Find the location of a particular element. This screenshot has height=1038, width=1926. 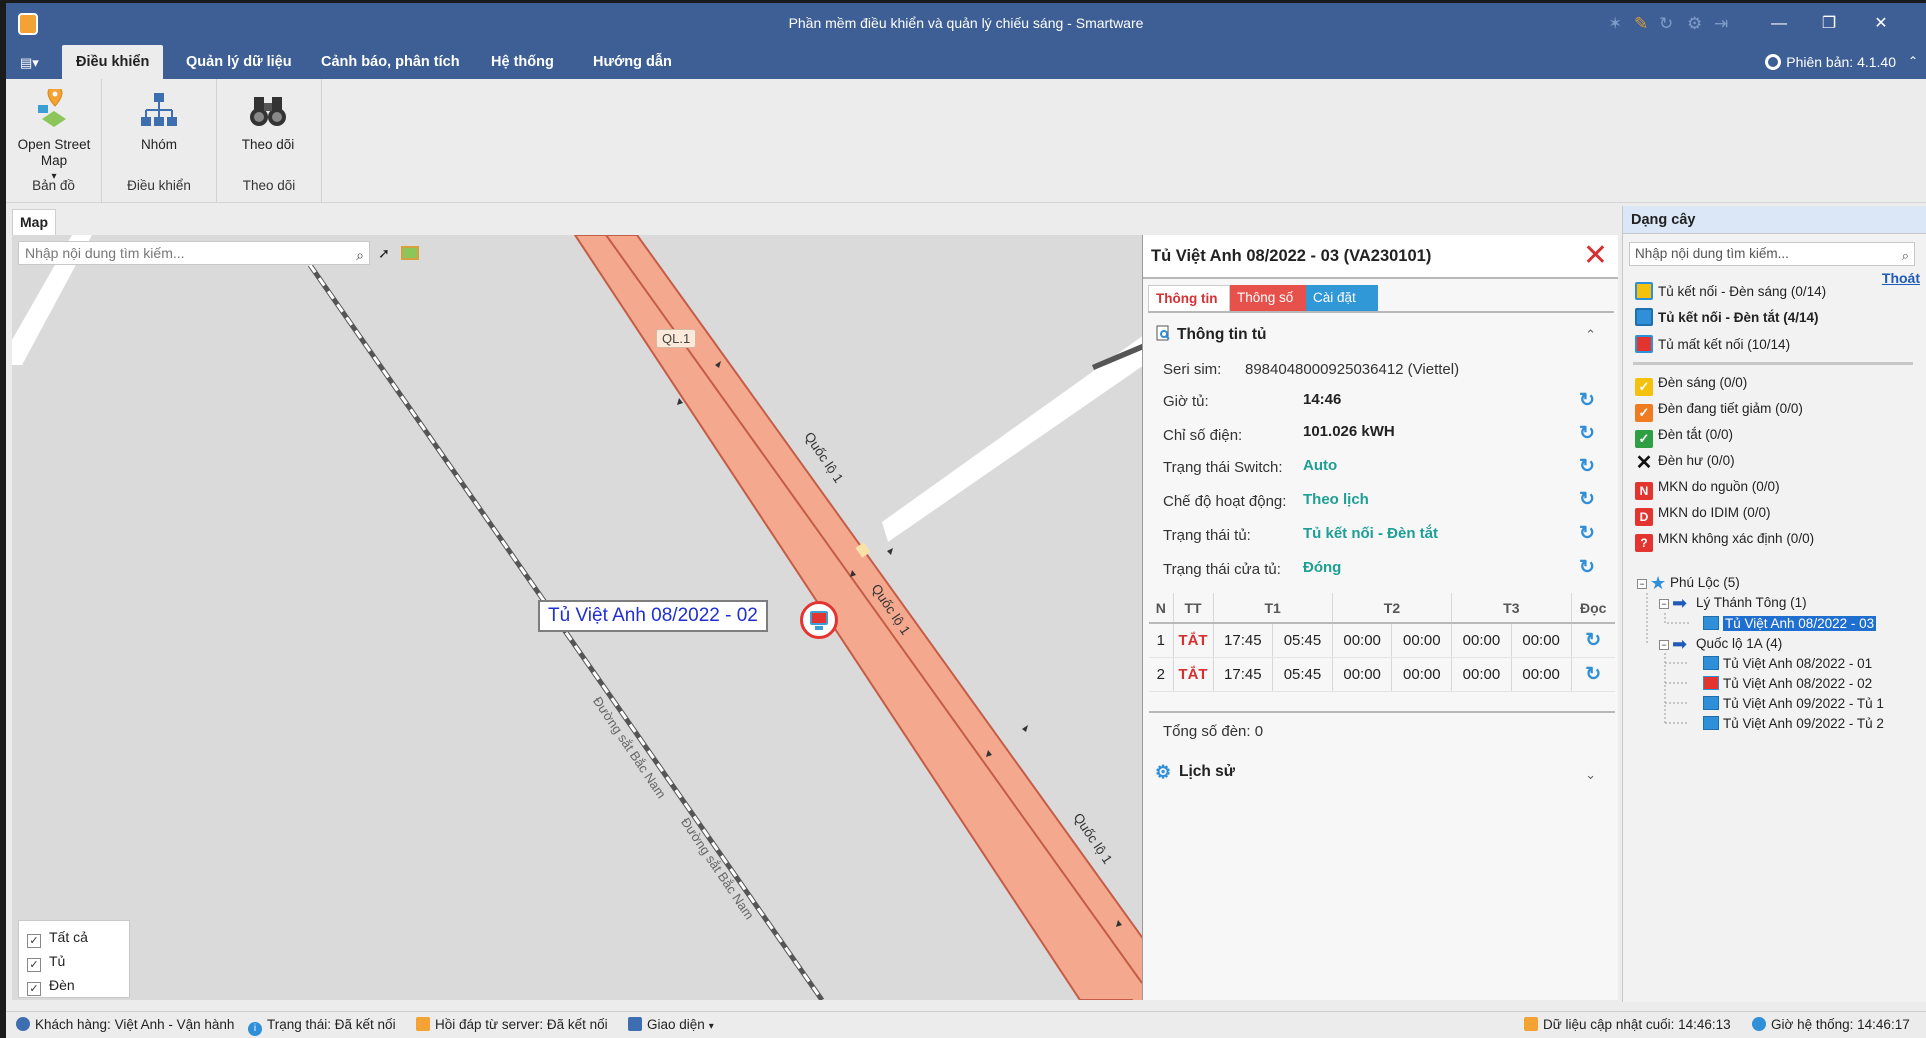

column-header: TT is located at coordinates (1193, 608).